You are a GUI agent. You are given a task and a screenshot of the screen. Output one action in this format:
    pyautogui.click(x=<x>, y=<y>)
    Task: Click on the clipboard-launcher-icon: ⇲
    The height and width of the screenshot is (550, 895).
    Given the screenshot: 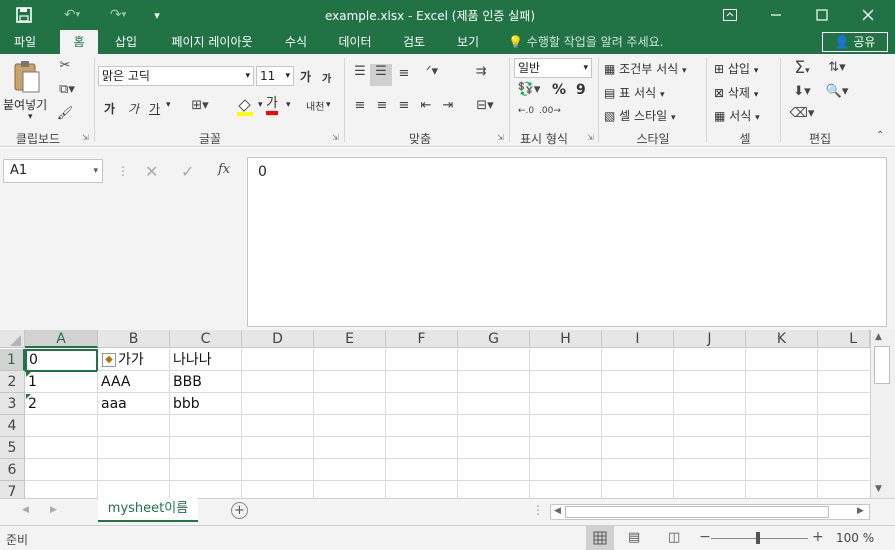 What is the action you would take?
    pyautogui.click(x=85, y=137)
    